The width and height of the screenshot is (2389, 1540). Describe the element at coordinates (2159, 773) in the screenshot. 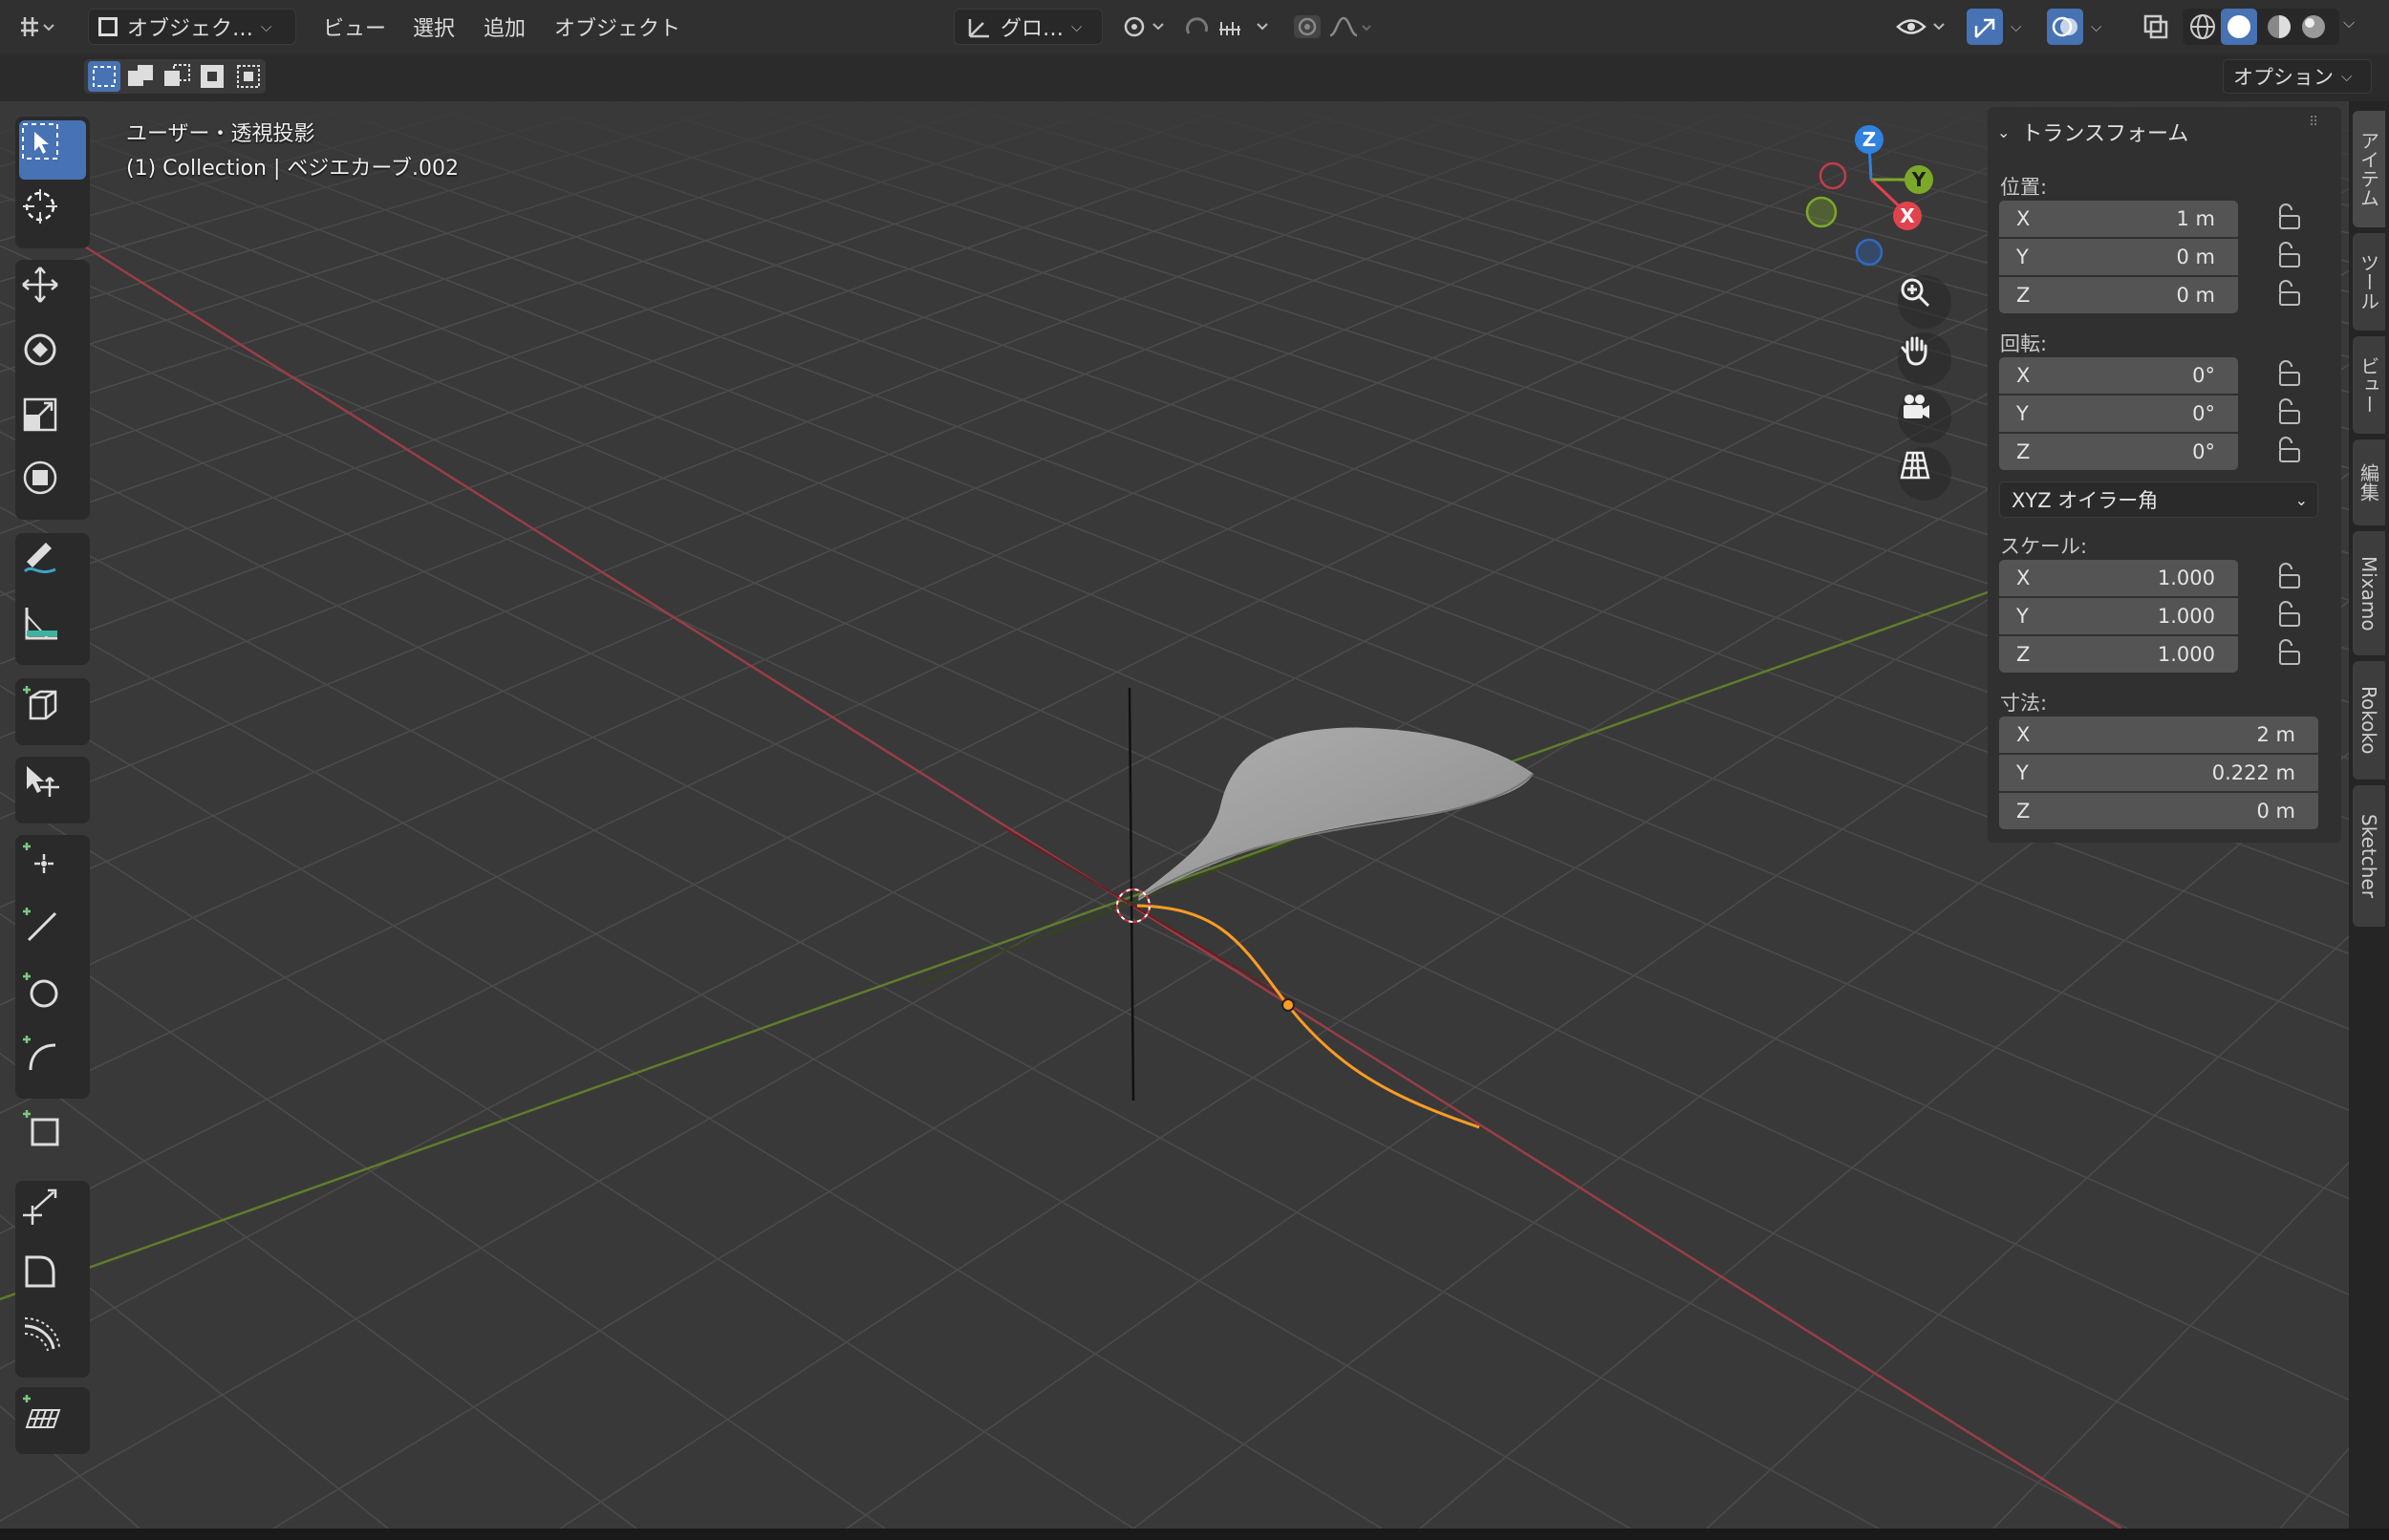

I see `dimensions-y-field: Y 0.222 m` at that location.